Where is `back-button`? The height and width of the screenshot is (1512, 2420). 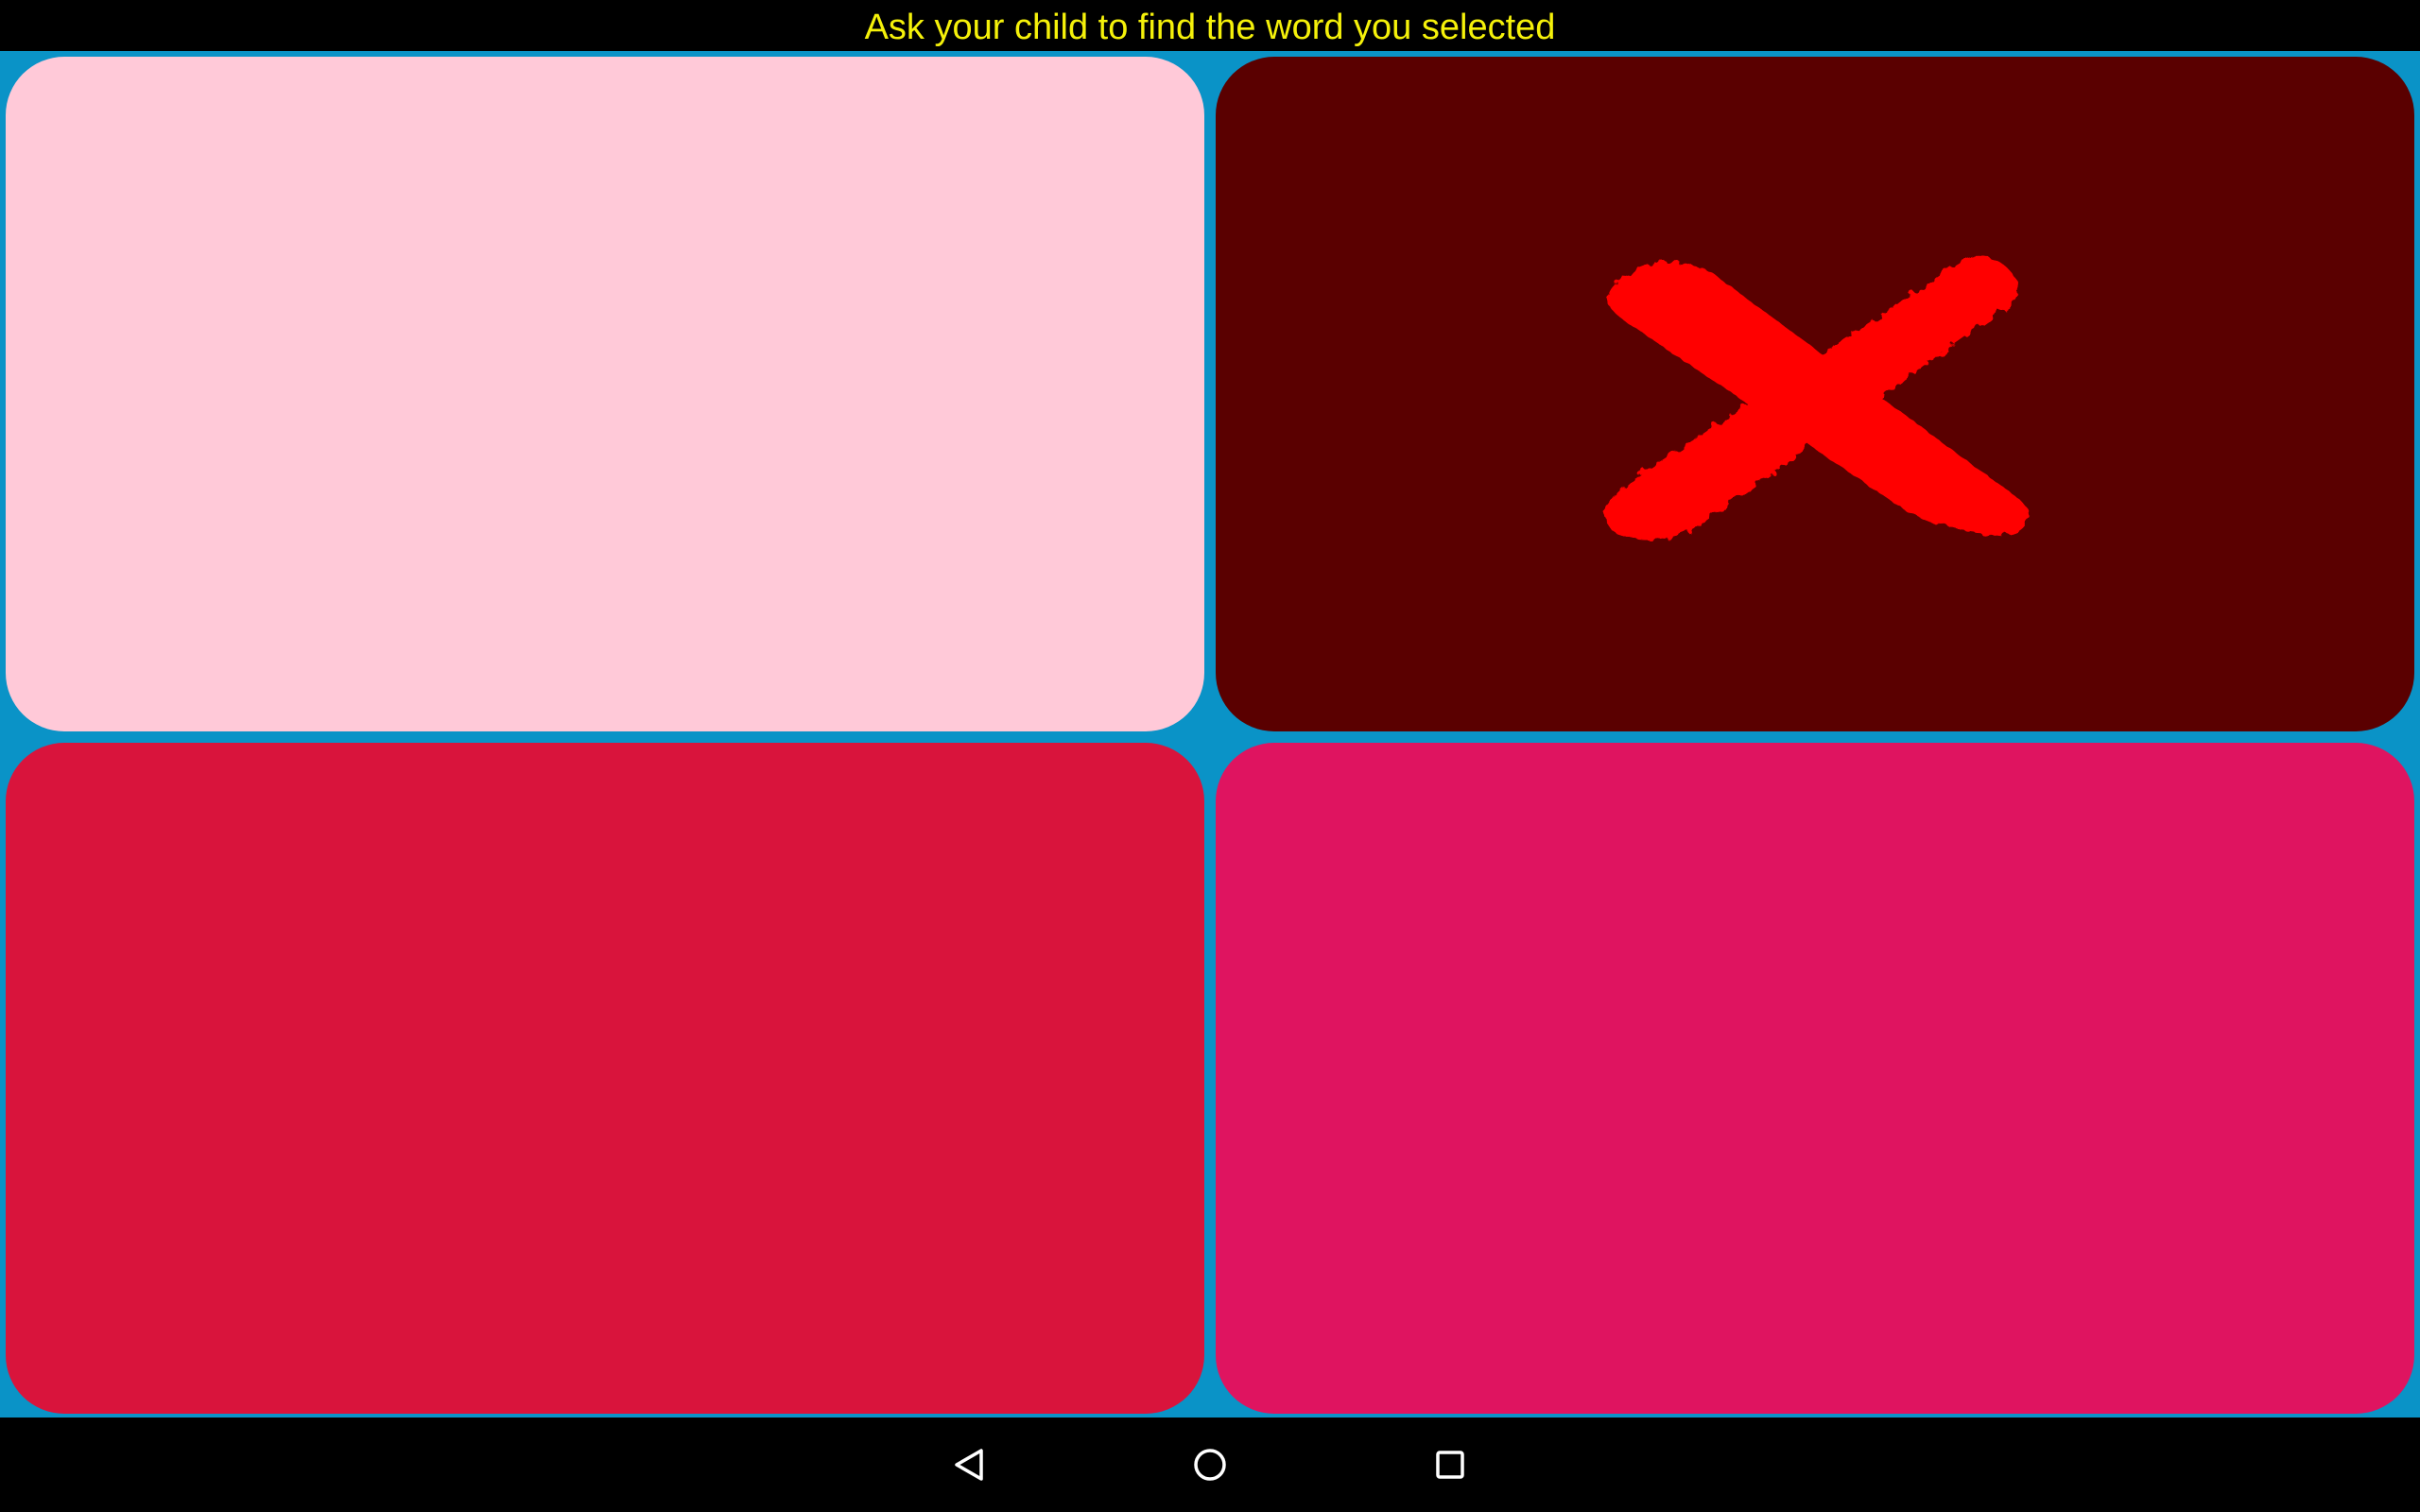 back-button is located at coordinates (970, 1464).